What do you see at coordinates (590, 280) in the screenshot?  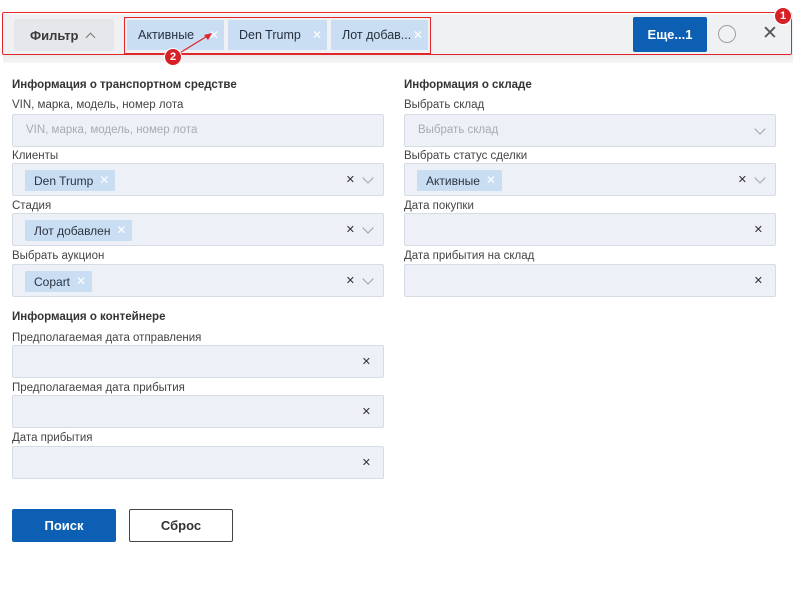 I see `arrival-wh-date-field: ✕` at bounding box center [590, 280].